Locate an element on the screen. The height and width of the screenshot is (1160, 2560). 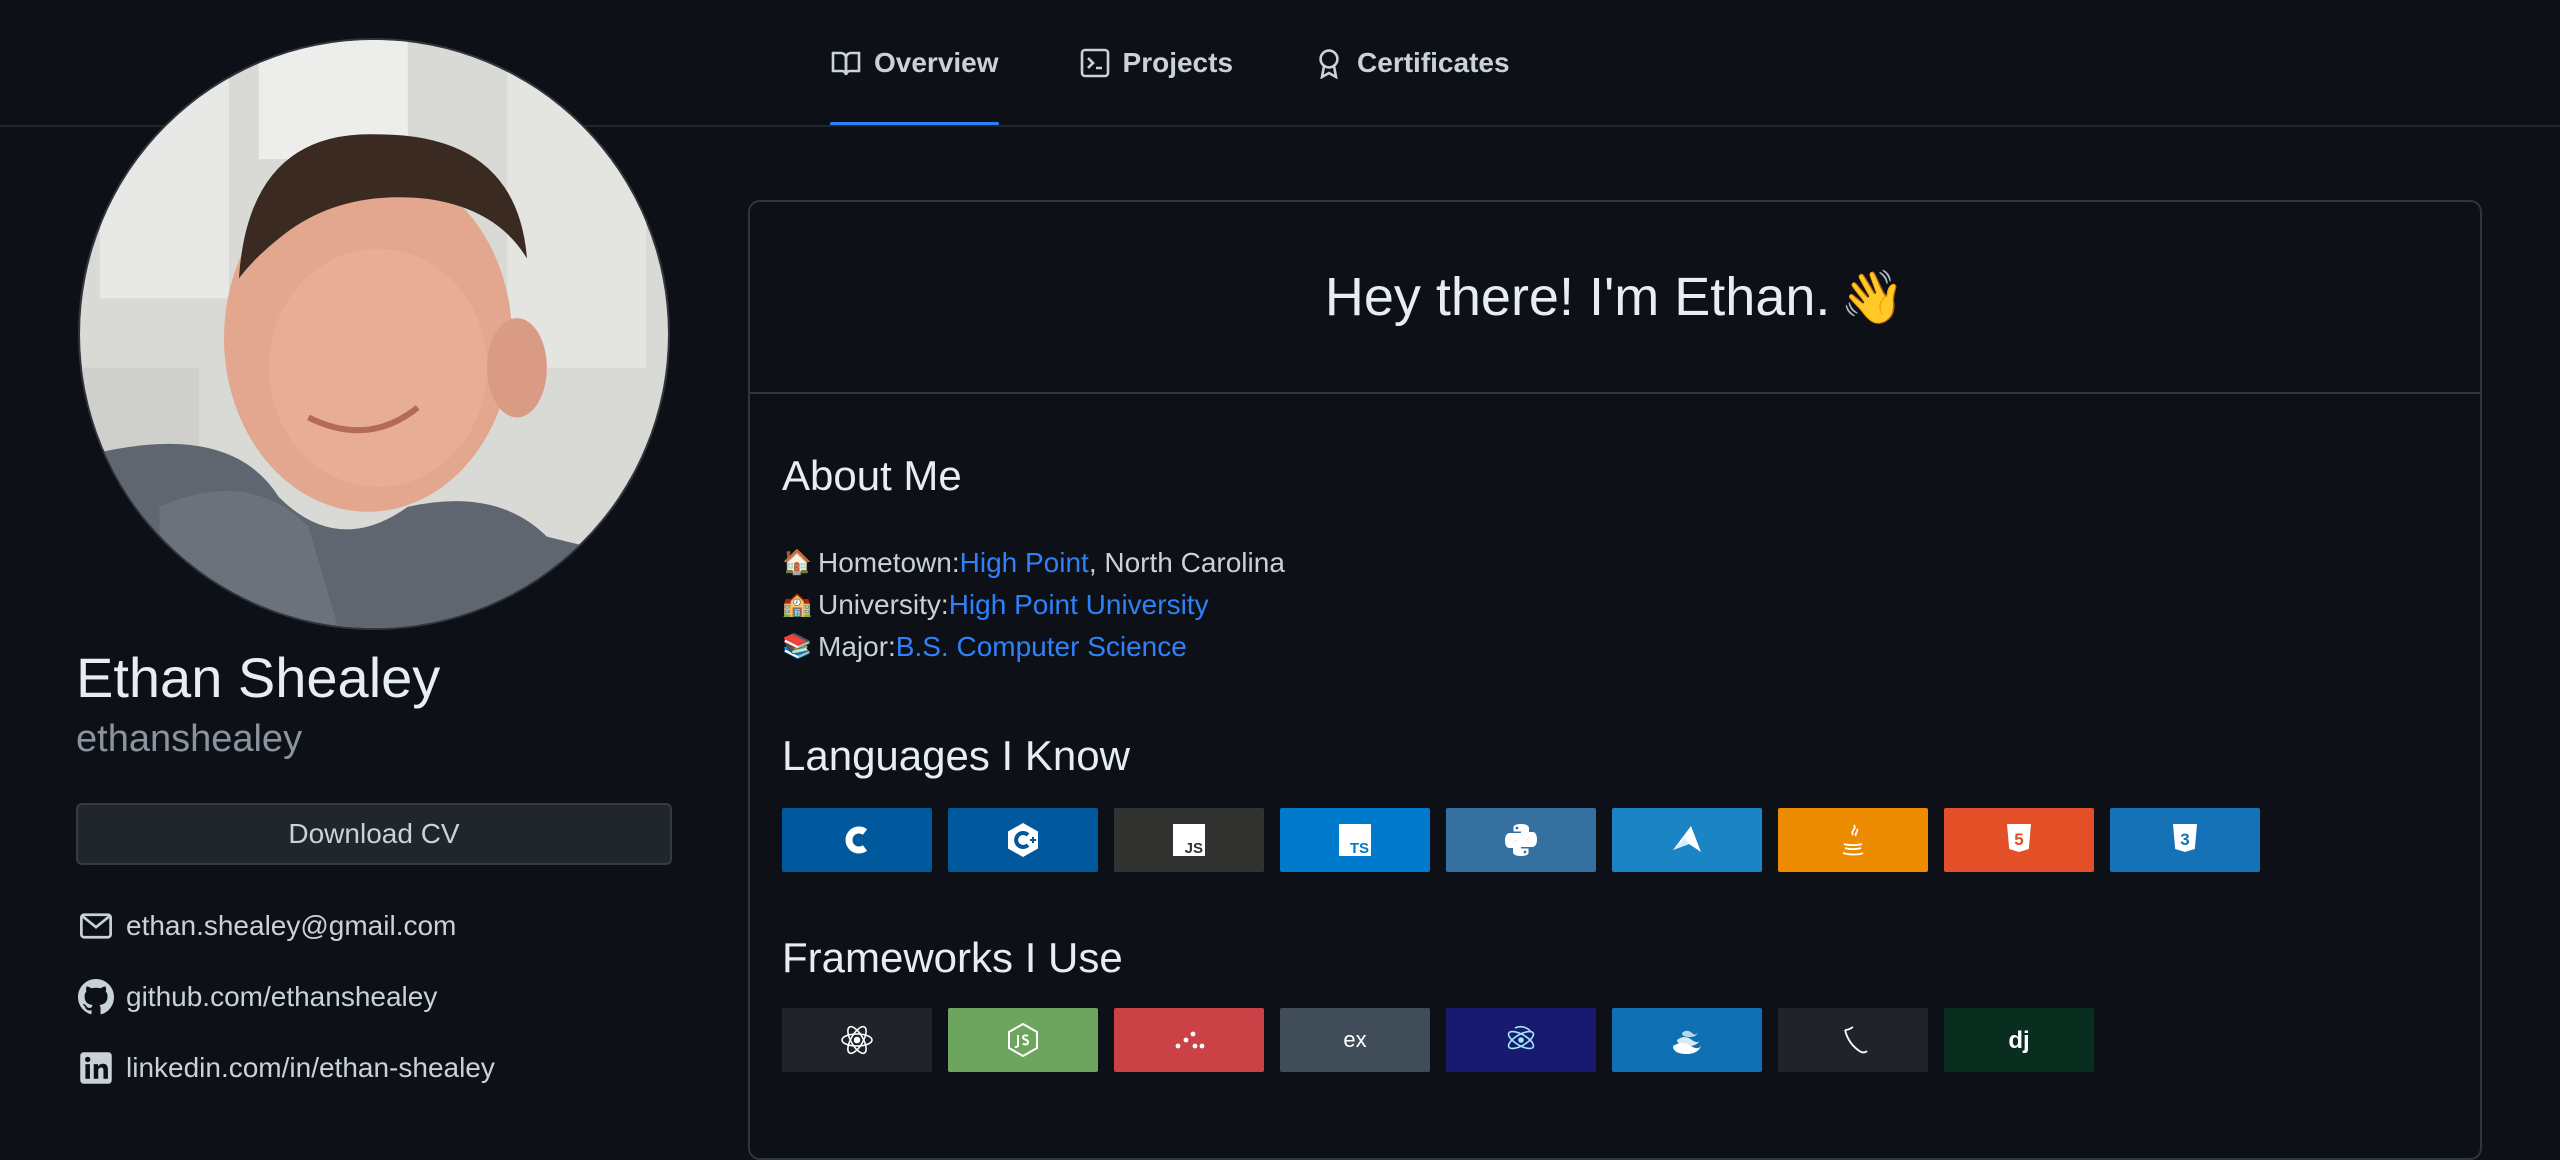
university-link: High Point University is located at coordinates (1079, 605).